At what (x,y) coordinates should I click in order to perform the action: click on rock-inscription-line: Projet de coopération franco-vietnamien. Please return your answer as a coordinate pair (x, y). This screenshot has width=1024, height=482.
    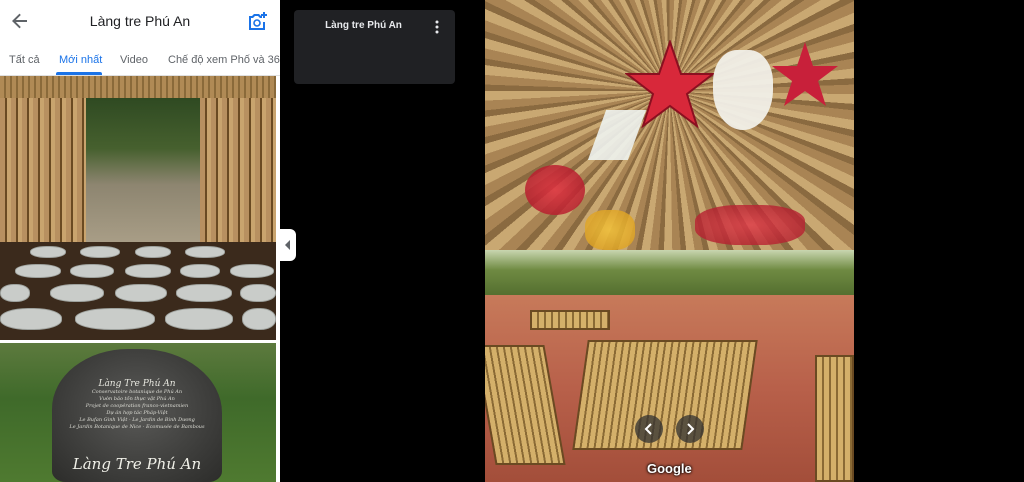
    Looking at the image, I should click on (137, 406).